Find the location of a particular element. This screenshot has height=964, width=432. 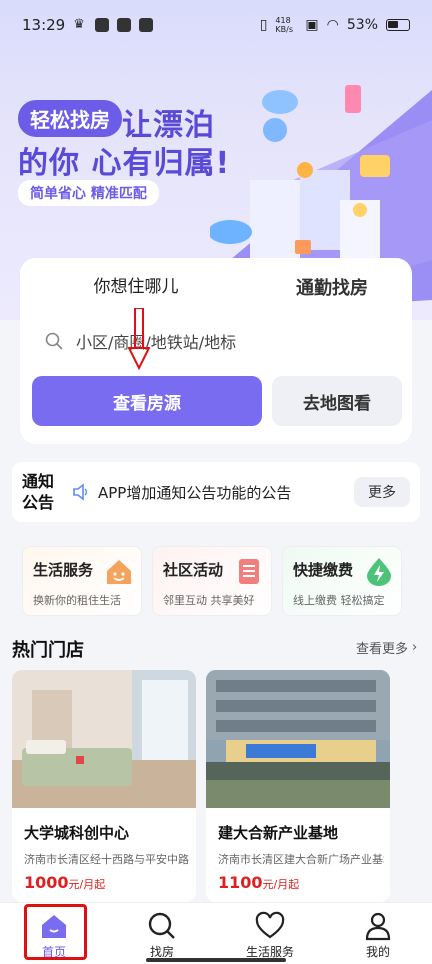

notice-label-line1: 通知 is located at coordinates (38, 481).